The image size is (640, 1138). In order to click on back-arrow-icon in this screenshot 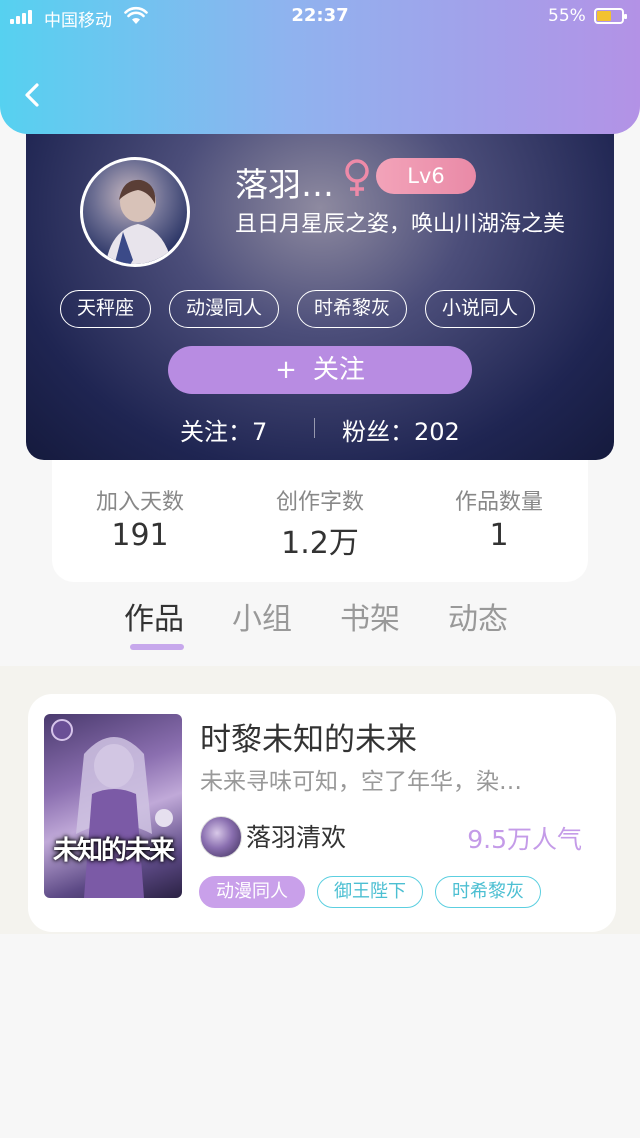, I will do `click(33, 95)`.